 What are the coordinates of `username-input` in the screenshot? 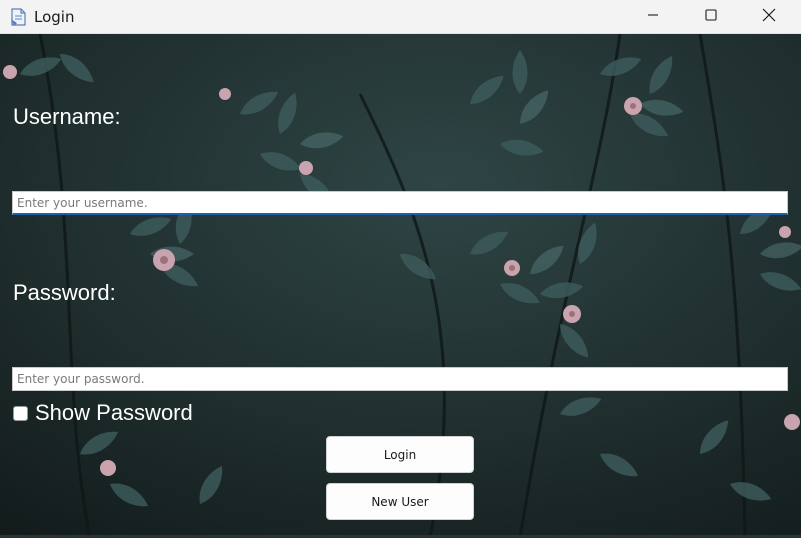 It's located at (400, 203).